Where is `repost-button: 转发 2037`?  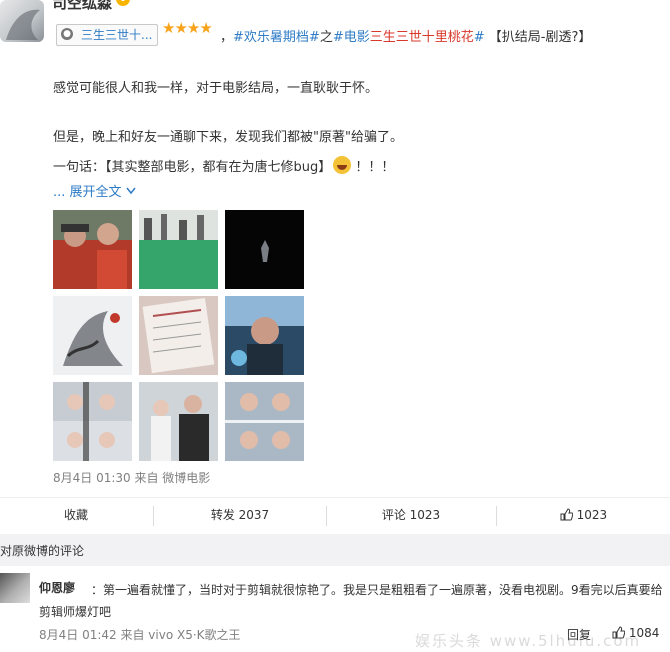
repost-button: 转发 2037 is located at coordinates (240, 516).